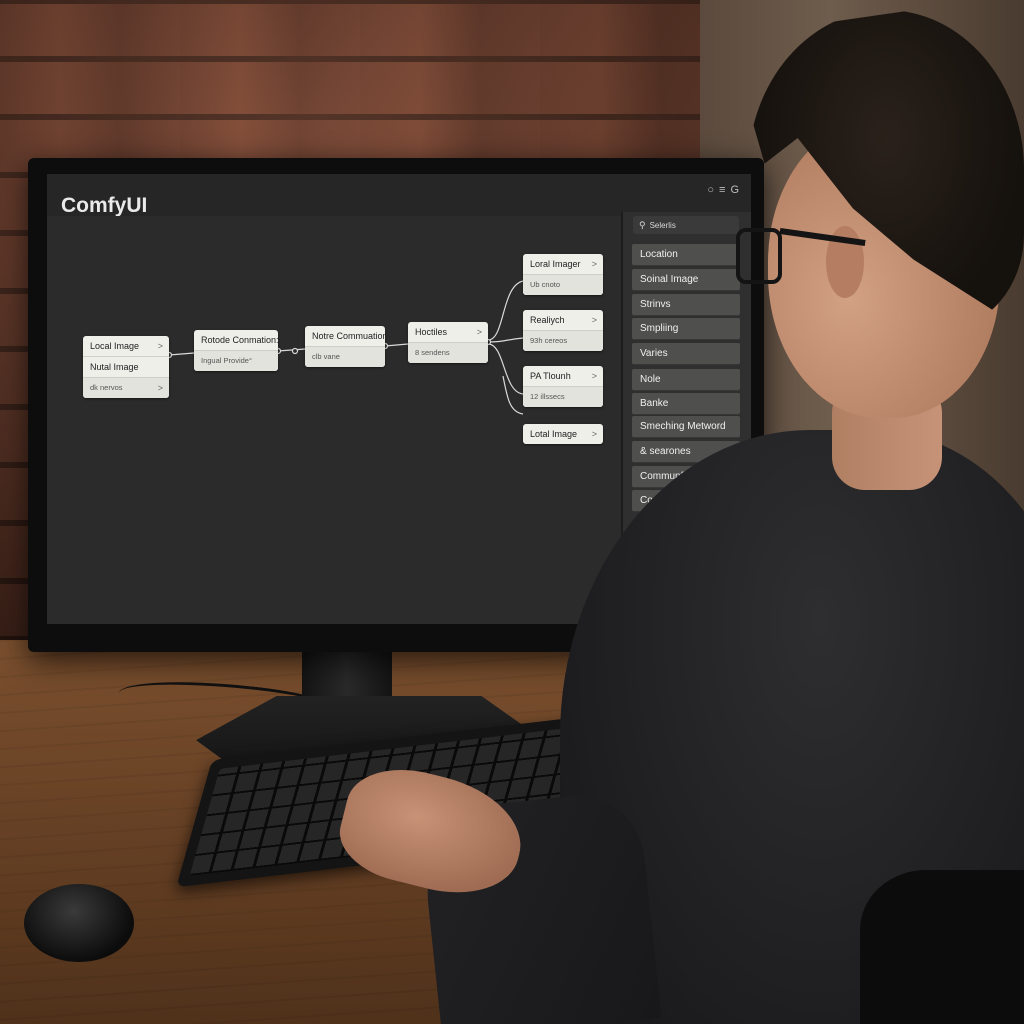 The height and width of the screenshot is (1024, 1024). I want to click on menu-icon: ≡, so click(722, 190).